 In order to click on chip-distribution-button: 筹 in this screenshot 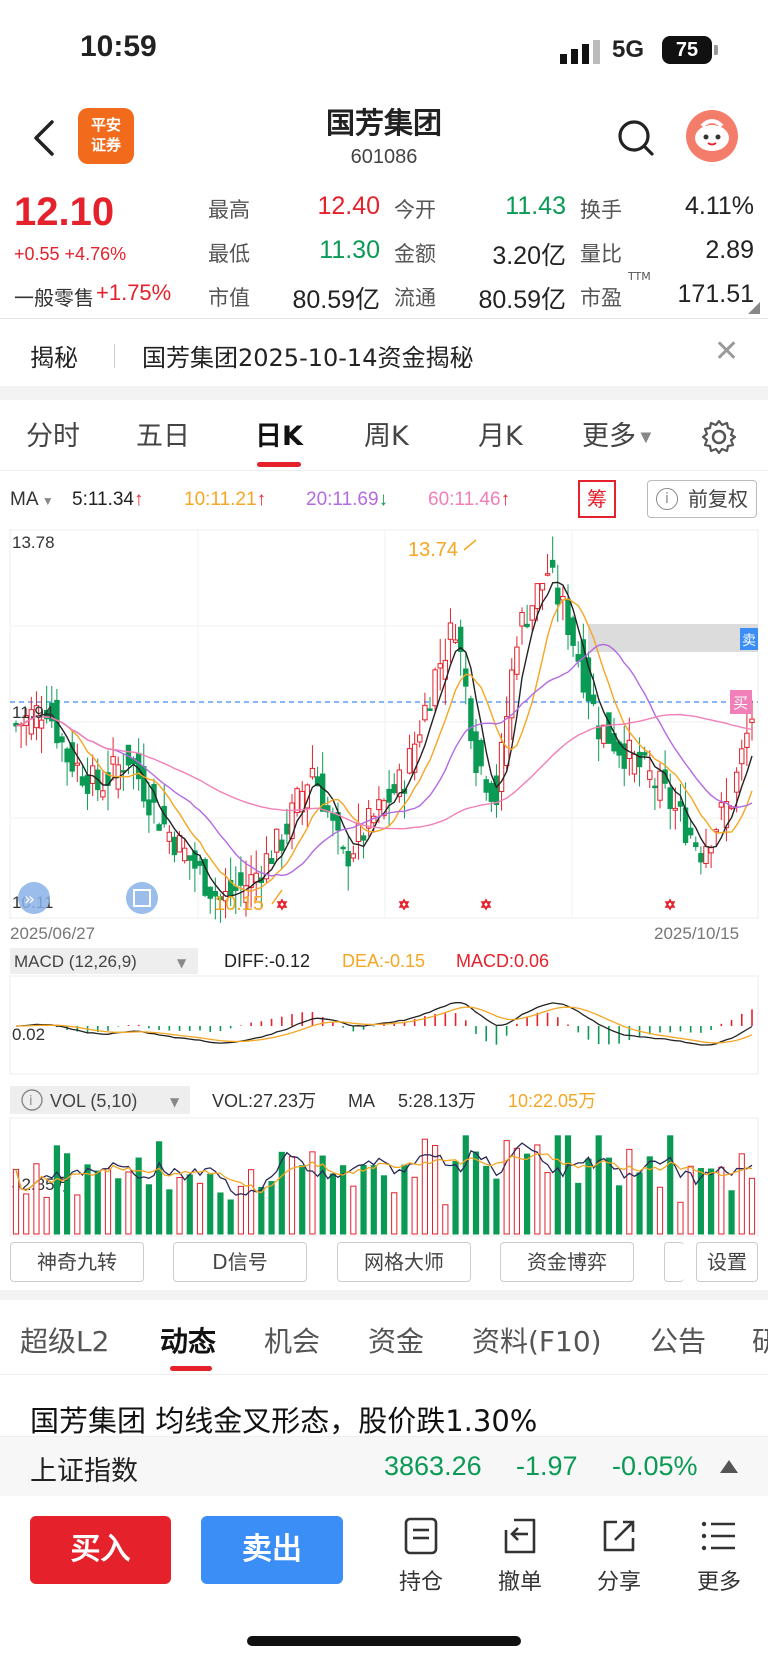, I will do `click(597, 499)`.